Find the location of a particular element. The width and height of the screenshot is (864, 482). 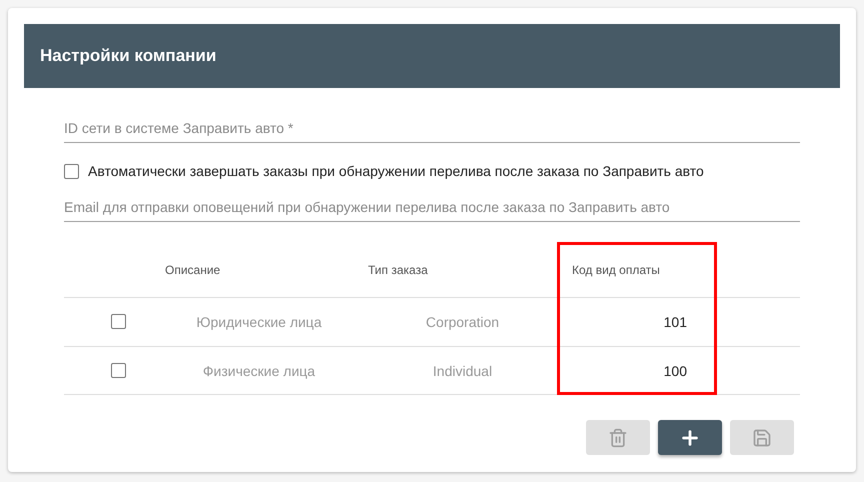

save-icon is located at coordinates (762, 438).